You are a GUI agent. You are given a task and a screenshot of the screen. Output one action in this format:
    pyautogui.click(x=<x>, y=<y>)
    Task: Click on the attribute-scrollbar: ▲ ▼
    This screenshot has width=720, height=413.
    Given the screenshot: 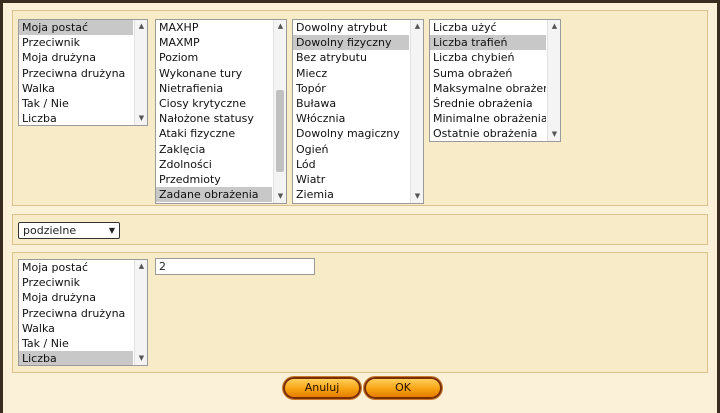 What is the action you would take?
    pyautogui.click(x=416, y=111)
    